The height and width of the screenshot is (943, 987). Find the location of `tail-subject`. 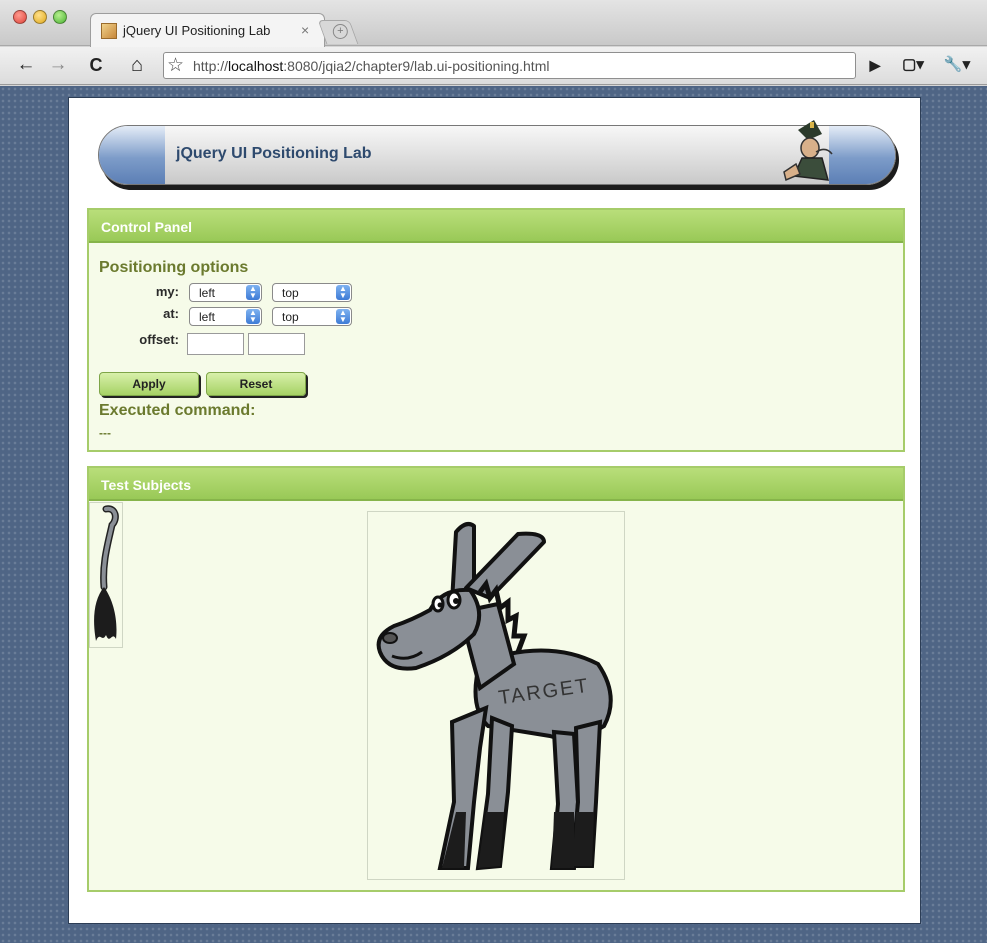

tail-subject is located at coordinates (106, 575).